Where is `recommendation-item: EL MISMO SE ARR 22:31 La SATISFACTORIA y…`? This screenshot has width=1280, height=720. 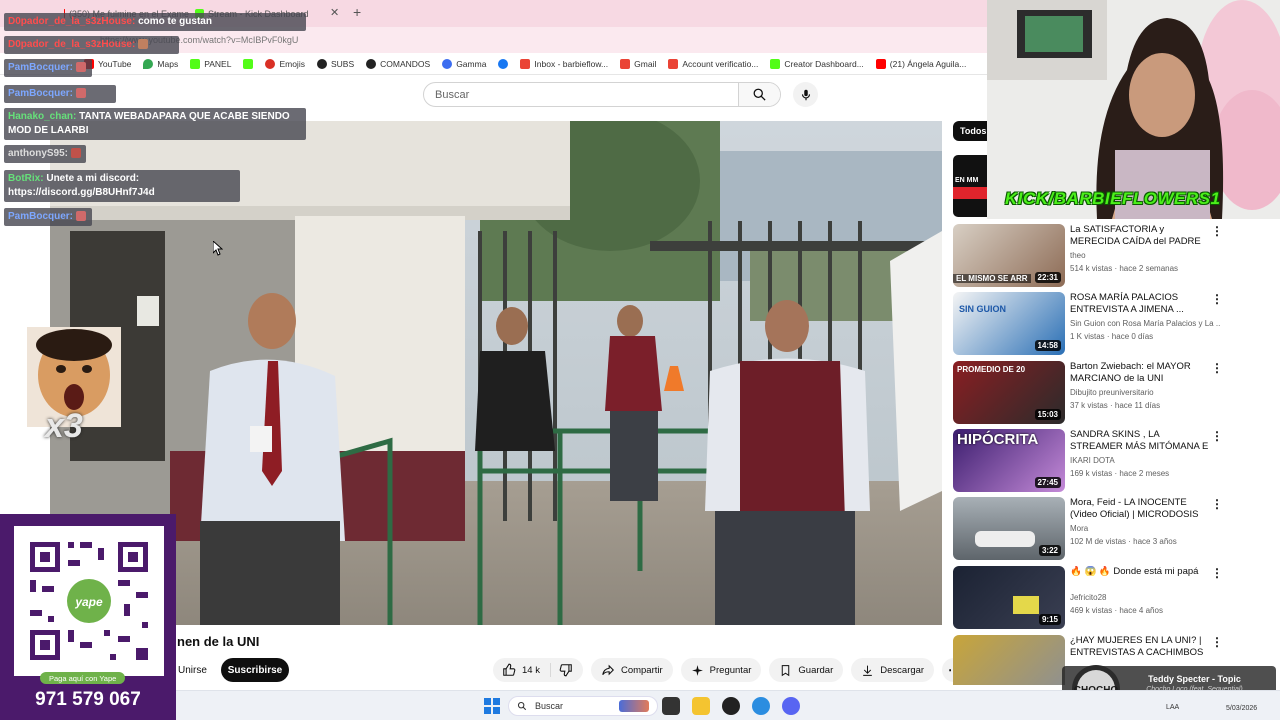
recommendation-item: EL MISMO SE ARR 22:31 La SATISFACTORIA y… is located at coordinates (1093, 256).